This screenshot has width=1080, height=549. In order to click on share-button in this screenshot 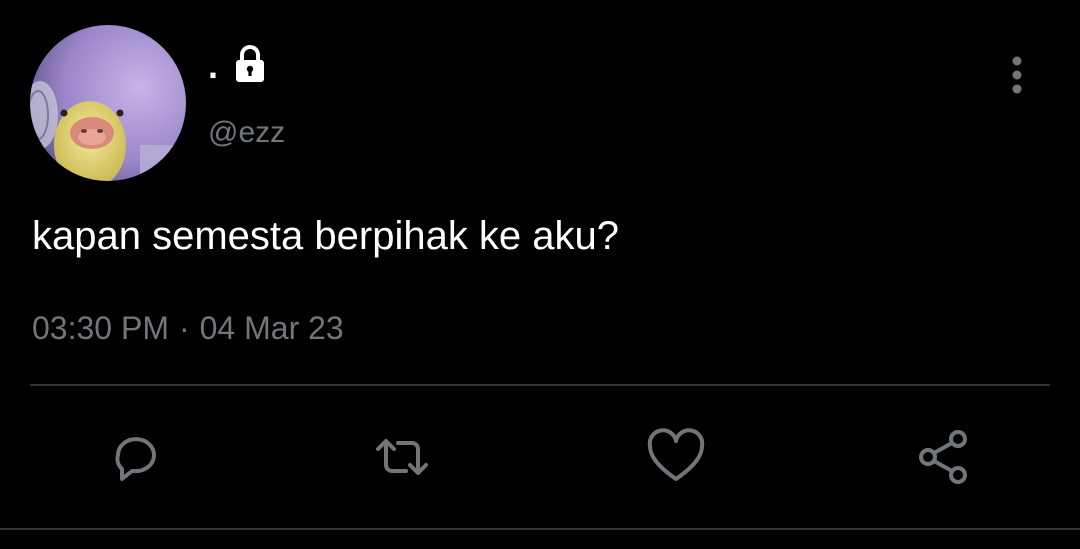, I will do `click(944, 457)`.